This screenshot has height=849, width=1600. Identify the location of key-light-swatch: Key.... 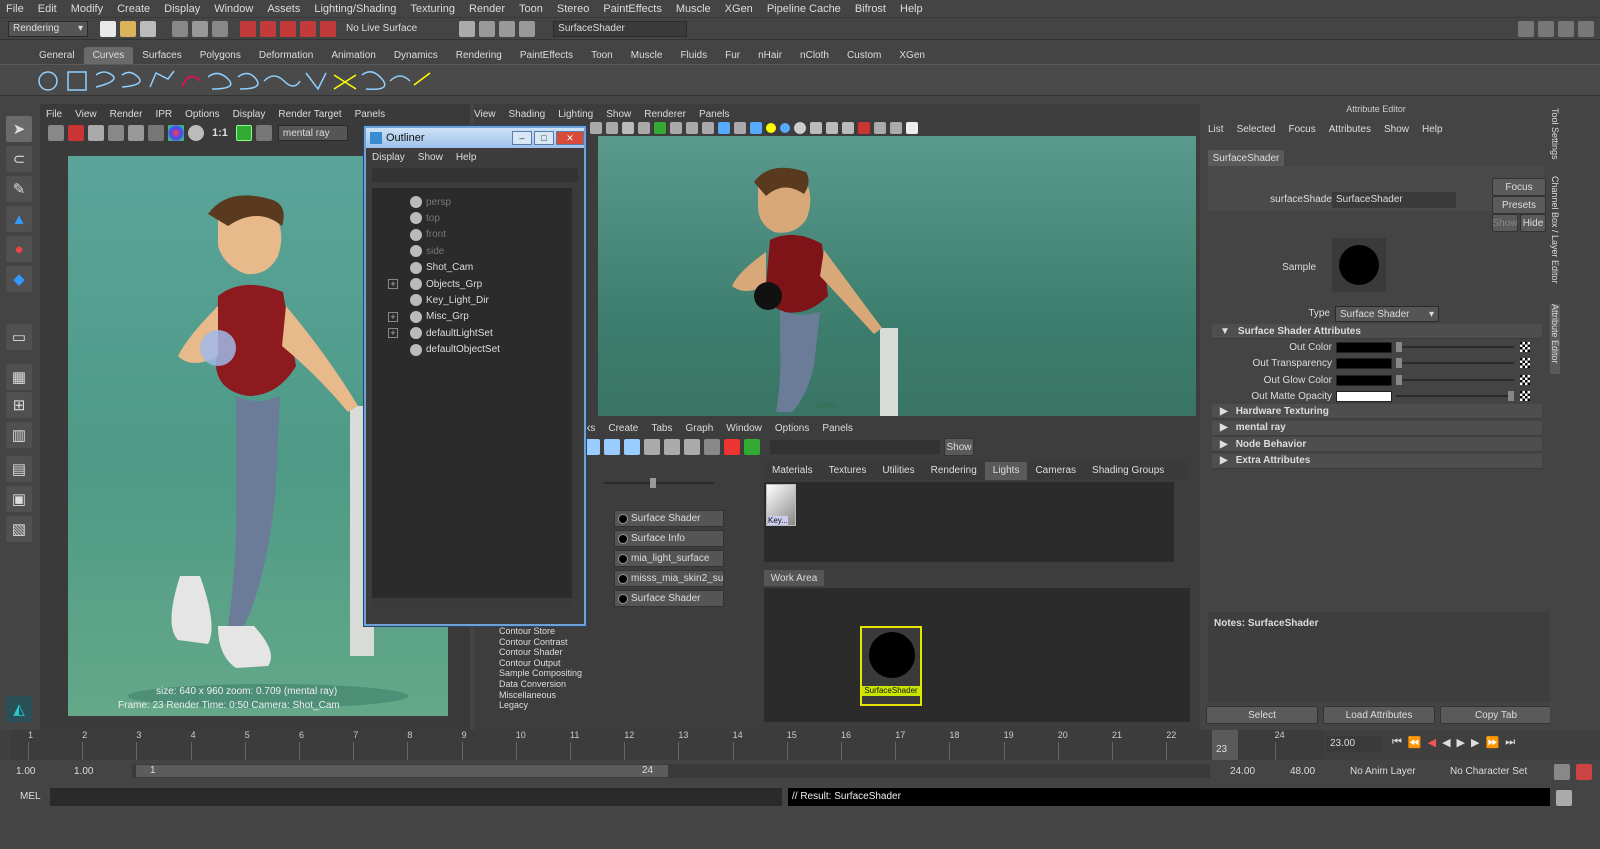
(781, 505).